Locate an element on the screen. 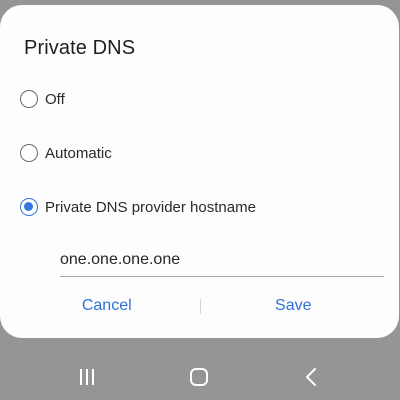  dialog-actions: Cancel Save is located at coordinates (200, 306).